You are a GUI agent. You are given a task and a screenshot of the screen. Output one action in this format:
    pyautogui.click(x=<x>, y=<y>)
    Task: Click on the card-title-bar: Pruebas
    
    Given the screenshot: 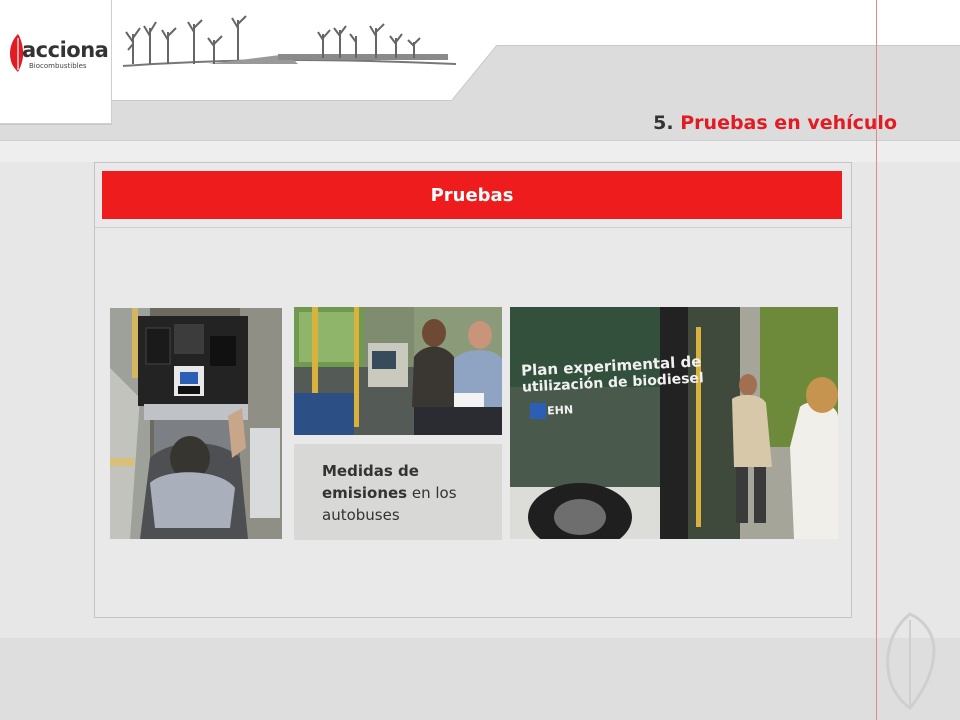 What is the action you would take?
    pyautogui.click(x=472, y=195)
    